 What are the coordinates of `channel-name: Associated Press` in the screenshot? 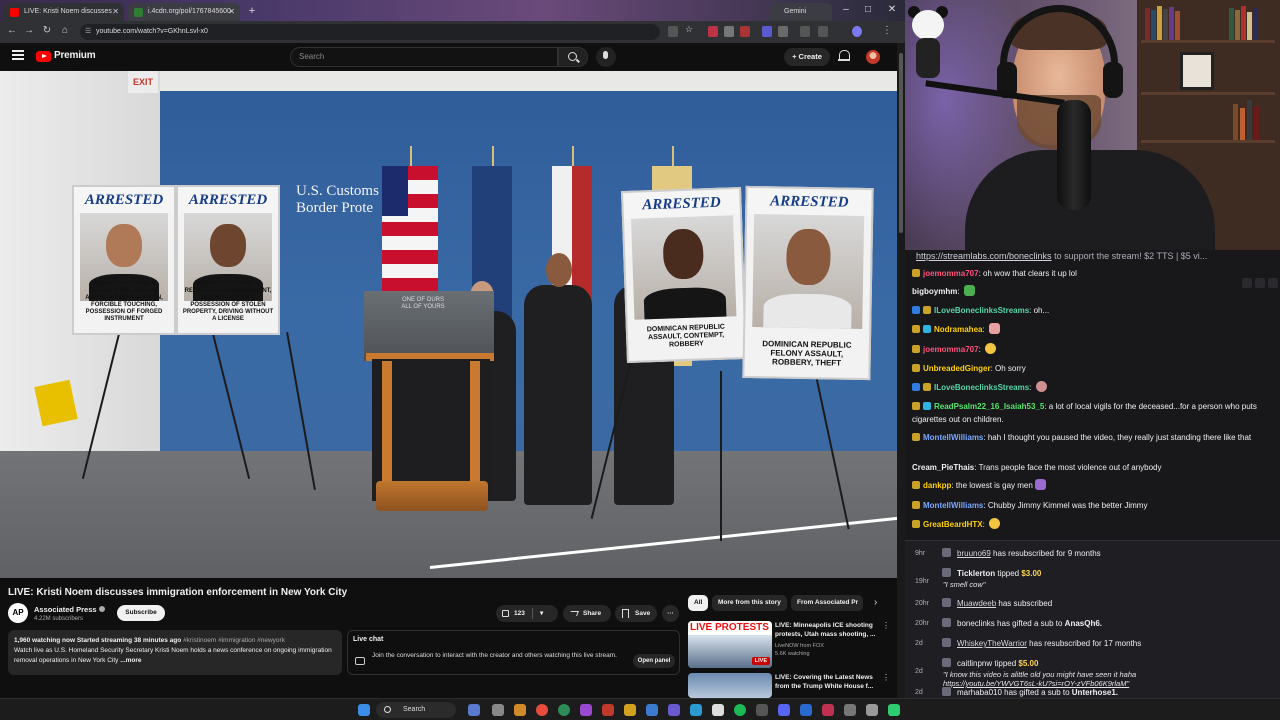 It's located at (69, 609).